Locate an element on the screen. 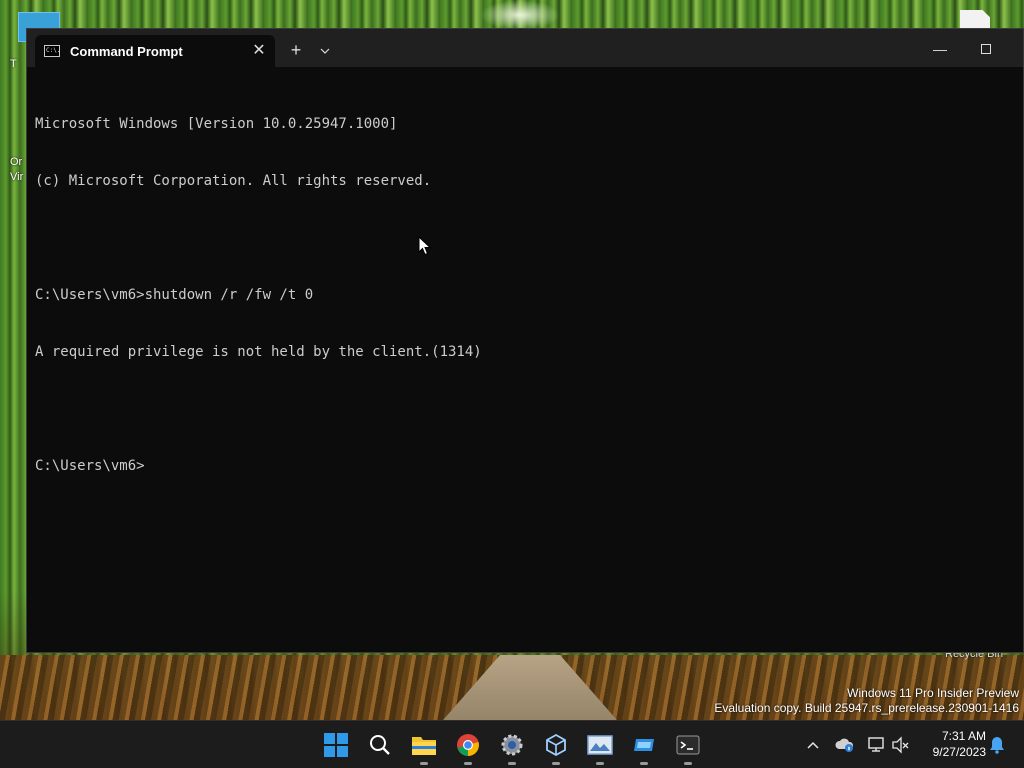 The width and height of the screenshot is (1024, 768). chevron-down-icon is located at coordinates (325, 51).